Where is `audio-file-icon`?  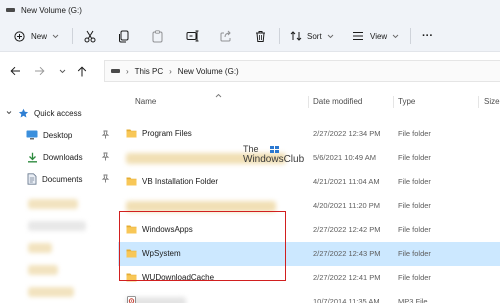 audio-file-icon is located at coordinates (131, 299).